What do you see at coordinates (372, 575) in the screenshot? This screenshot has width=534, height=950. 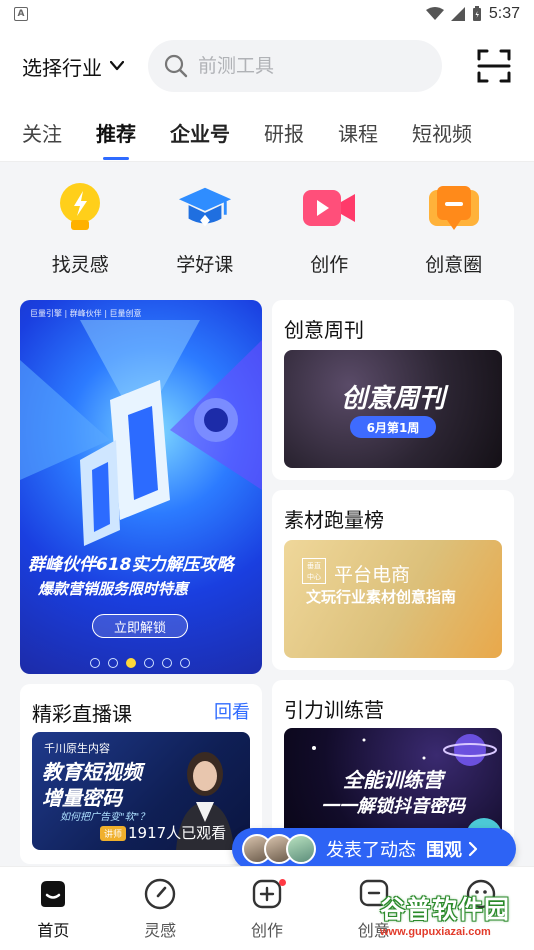 I see `material-art-line1: 平台电商` at bounding box center [372, 575].